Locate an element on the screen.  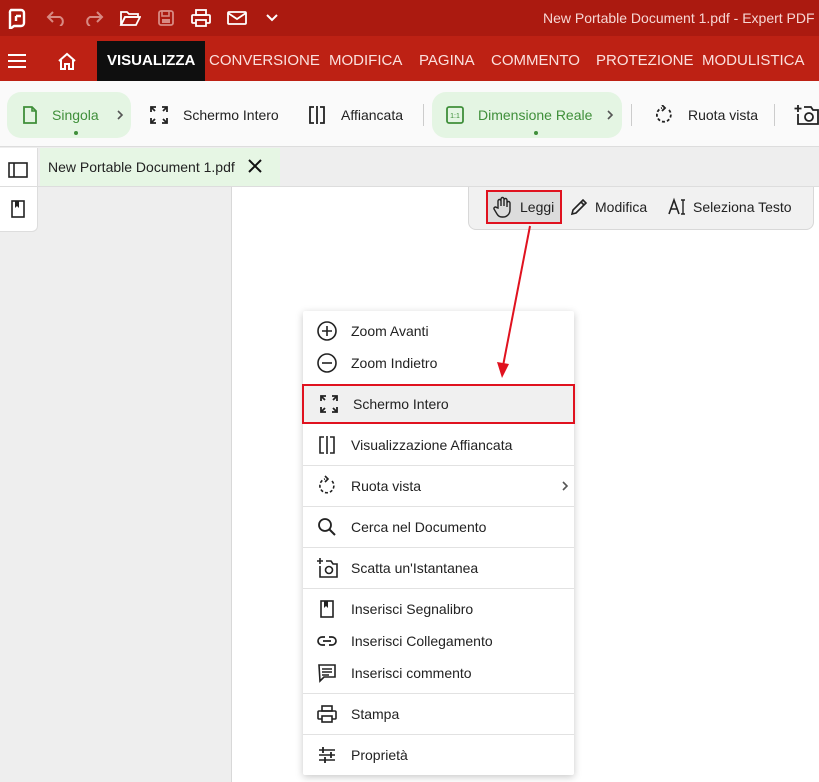
menu-item-zoom-out: Zoom Indietro is located at coordinates (438, 363).